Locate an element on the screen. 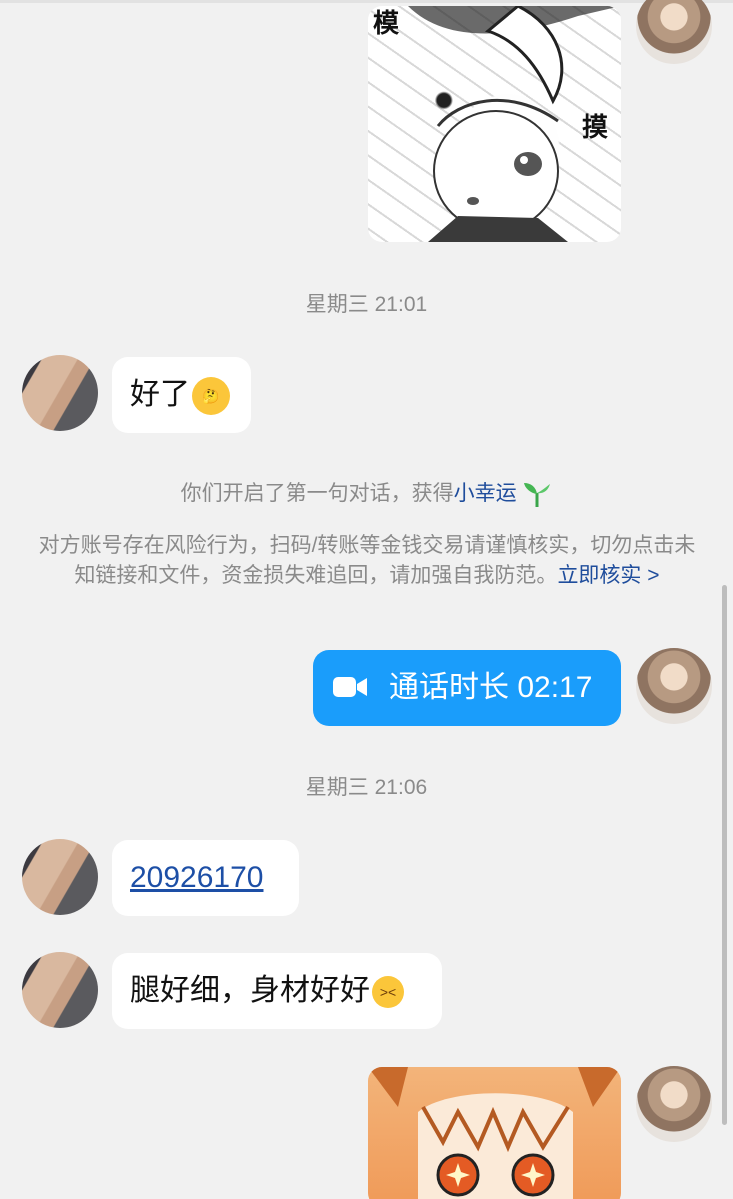  manga-illustration: 模 摸 is located at coordinates (497, 124).